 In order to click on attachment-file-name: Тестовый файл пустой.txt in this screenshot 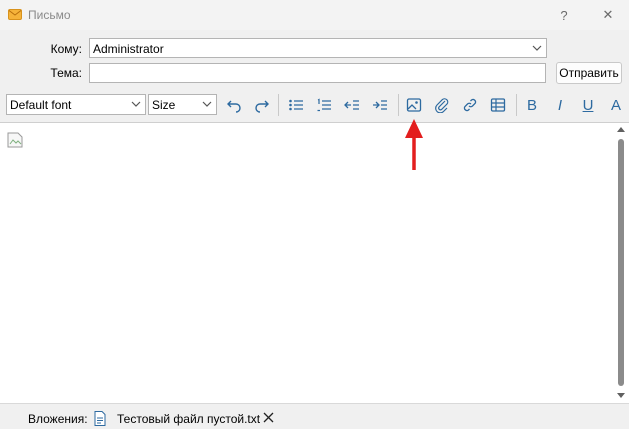, I will do `click(188, 419)`.